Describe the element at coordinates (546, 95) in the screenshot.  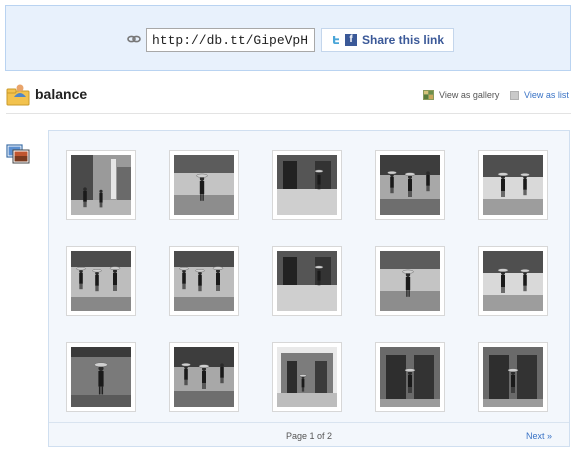
I see `view-as-list-label: View as list` at that location.